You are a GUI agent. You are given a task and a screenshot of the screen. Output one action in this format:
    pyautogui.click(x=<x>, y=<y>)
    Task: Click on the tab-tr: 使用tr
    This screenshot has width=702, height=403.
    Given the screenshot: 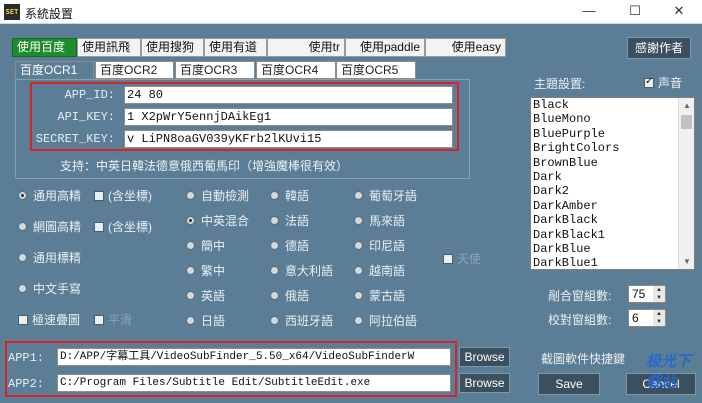 What is the action you would take?
    pyautogui.click(x=306, y=47)
    